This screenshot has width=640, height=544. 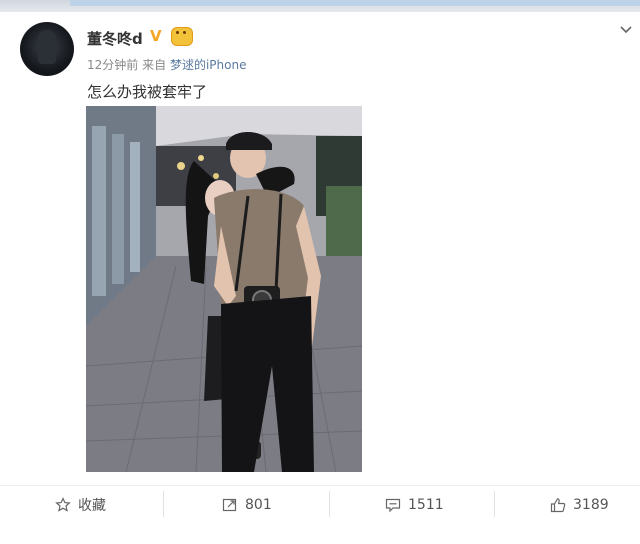 I want to click on like-button: 3189, so click(x=579, y=505).